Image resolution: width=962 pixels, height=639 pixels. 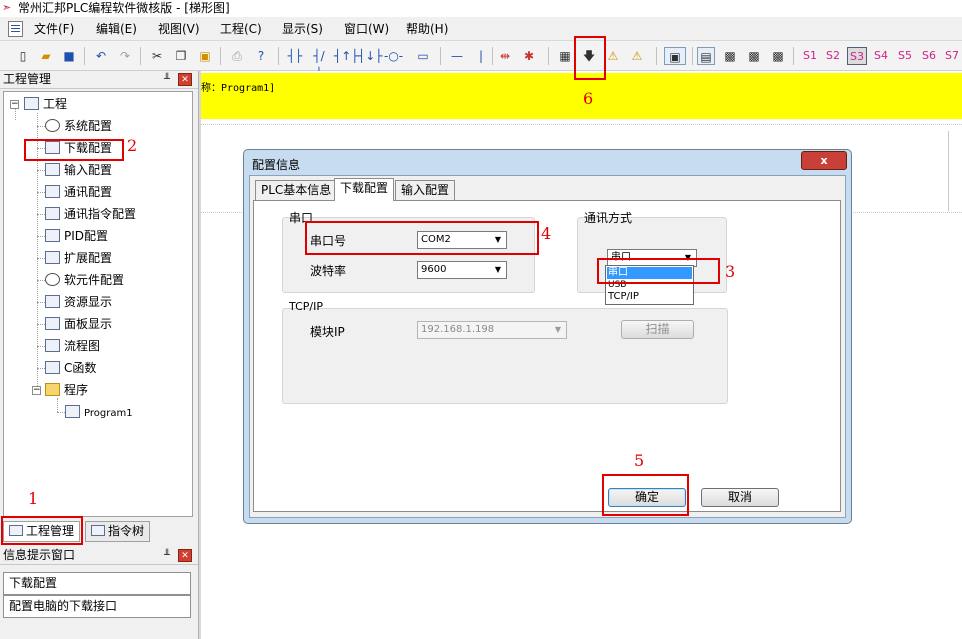 I want to click on baud-select: 9600 ▼, so click(x=462, y=270).